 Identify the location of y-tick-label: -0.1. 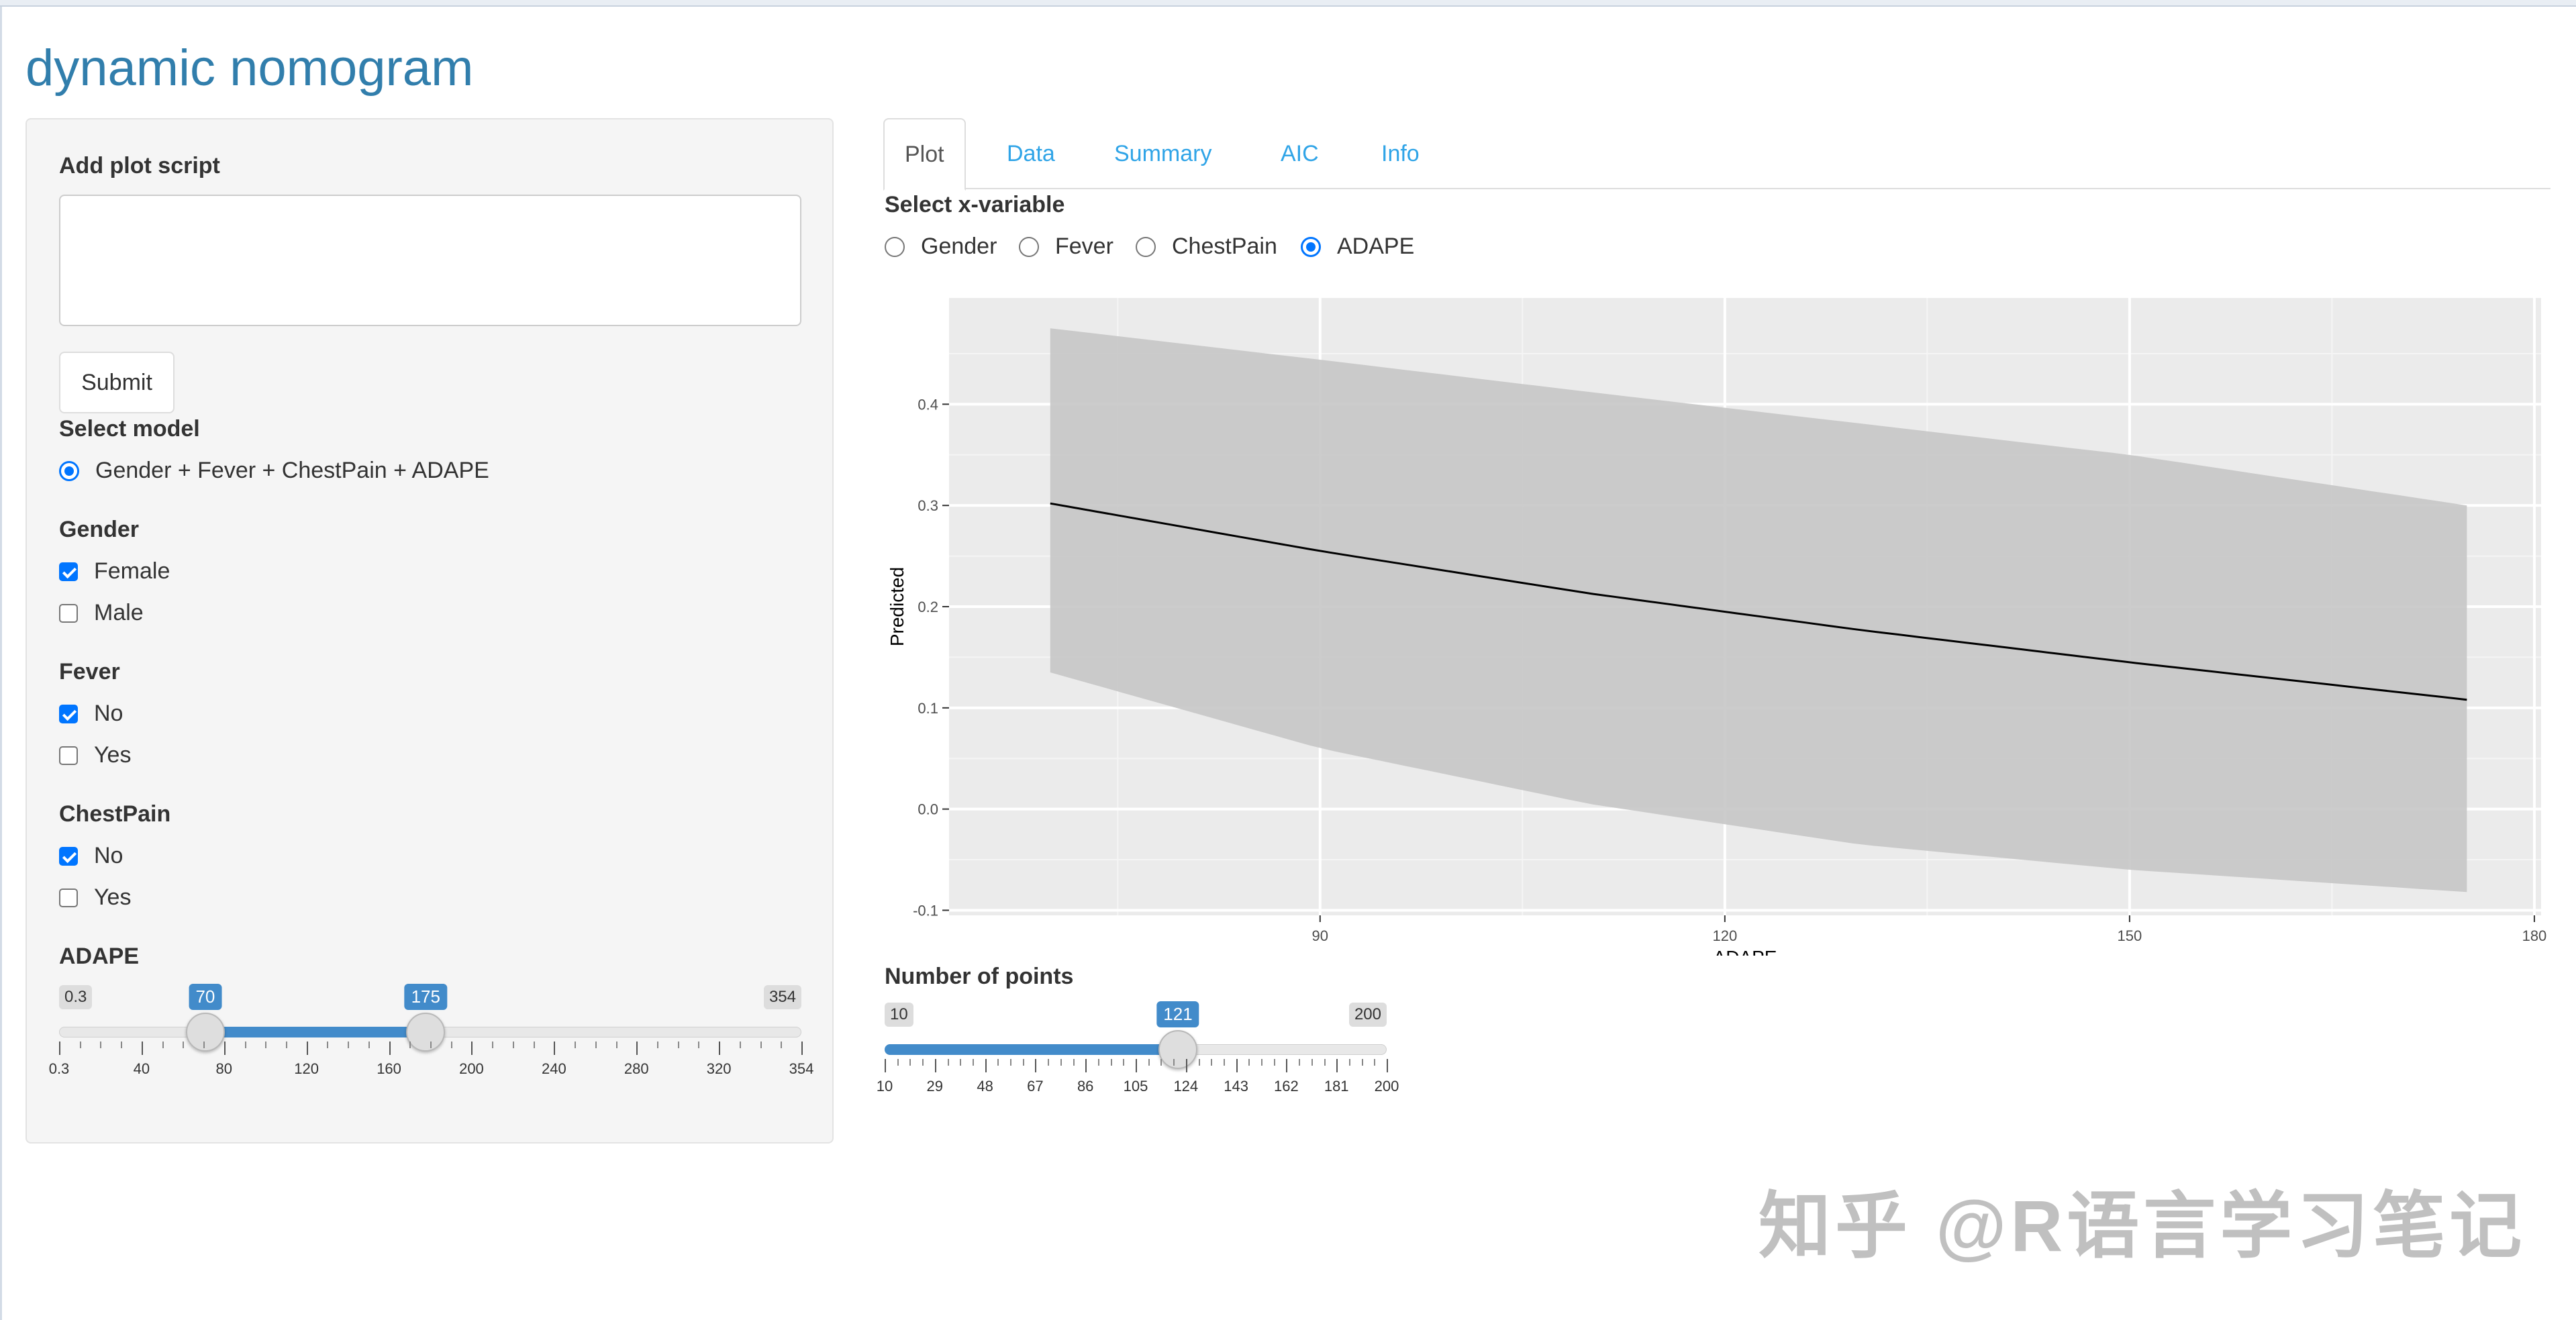
(925, 911).